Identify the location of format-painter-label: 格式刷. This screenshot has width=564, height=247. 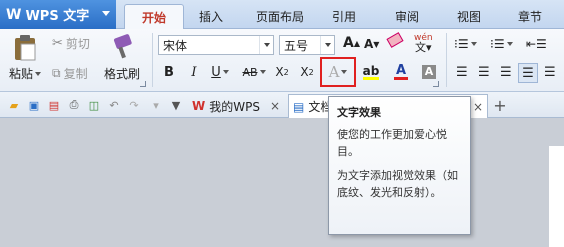
(122, 73).